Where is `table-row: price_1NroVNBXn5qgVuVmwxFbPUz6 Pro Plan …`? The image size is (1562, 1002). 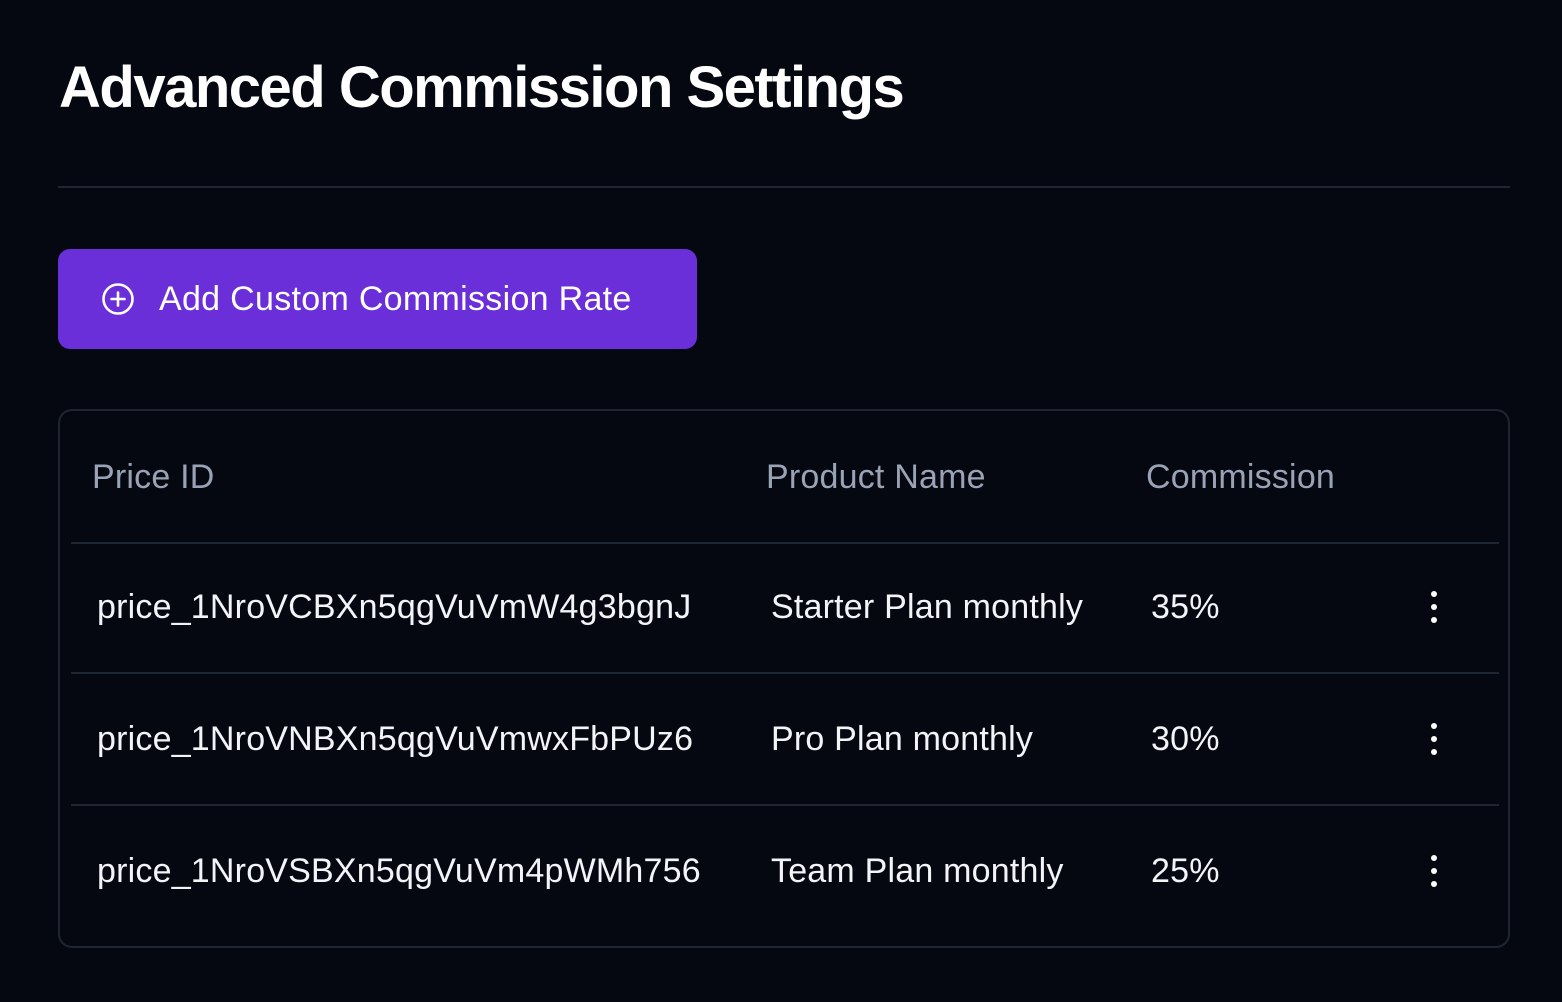 table-row: price_1NroVNBXn5qgVuVmwxFbPUz6 Pro Plan … is located at coordinates (785, 740).